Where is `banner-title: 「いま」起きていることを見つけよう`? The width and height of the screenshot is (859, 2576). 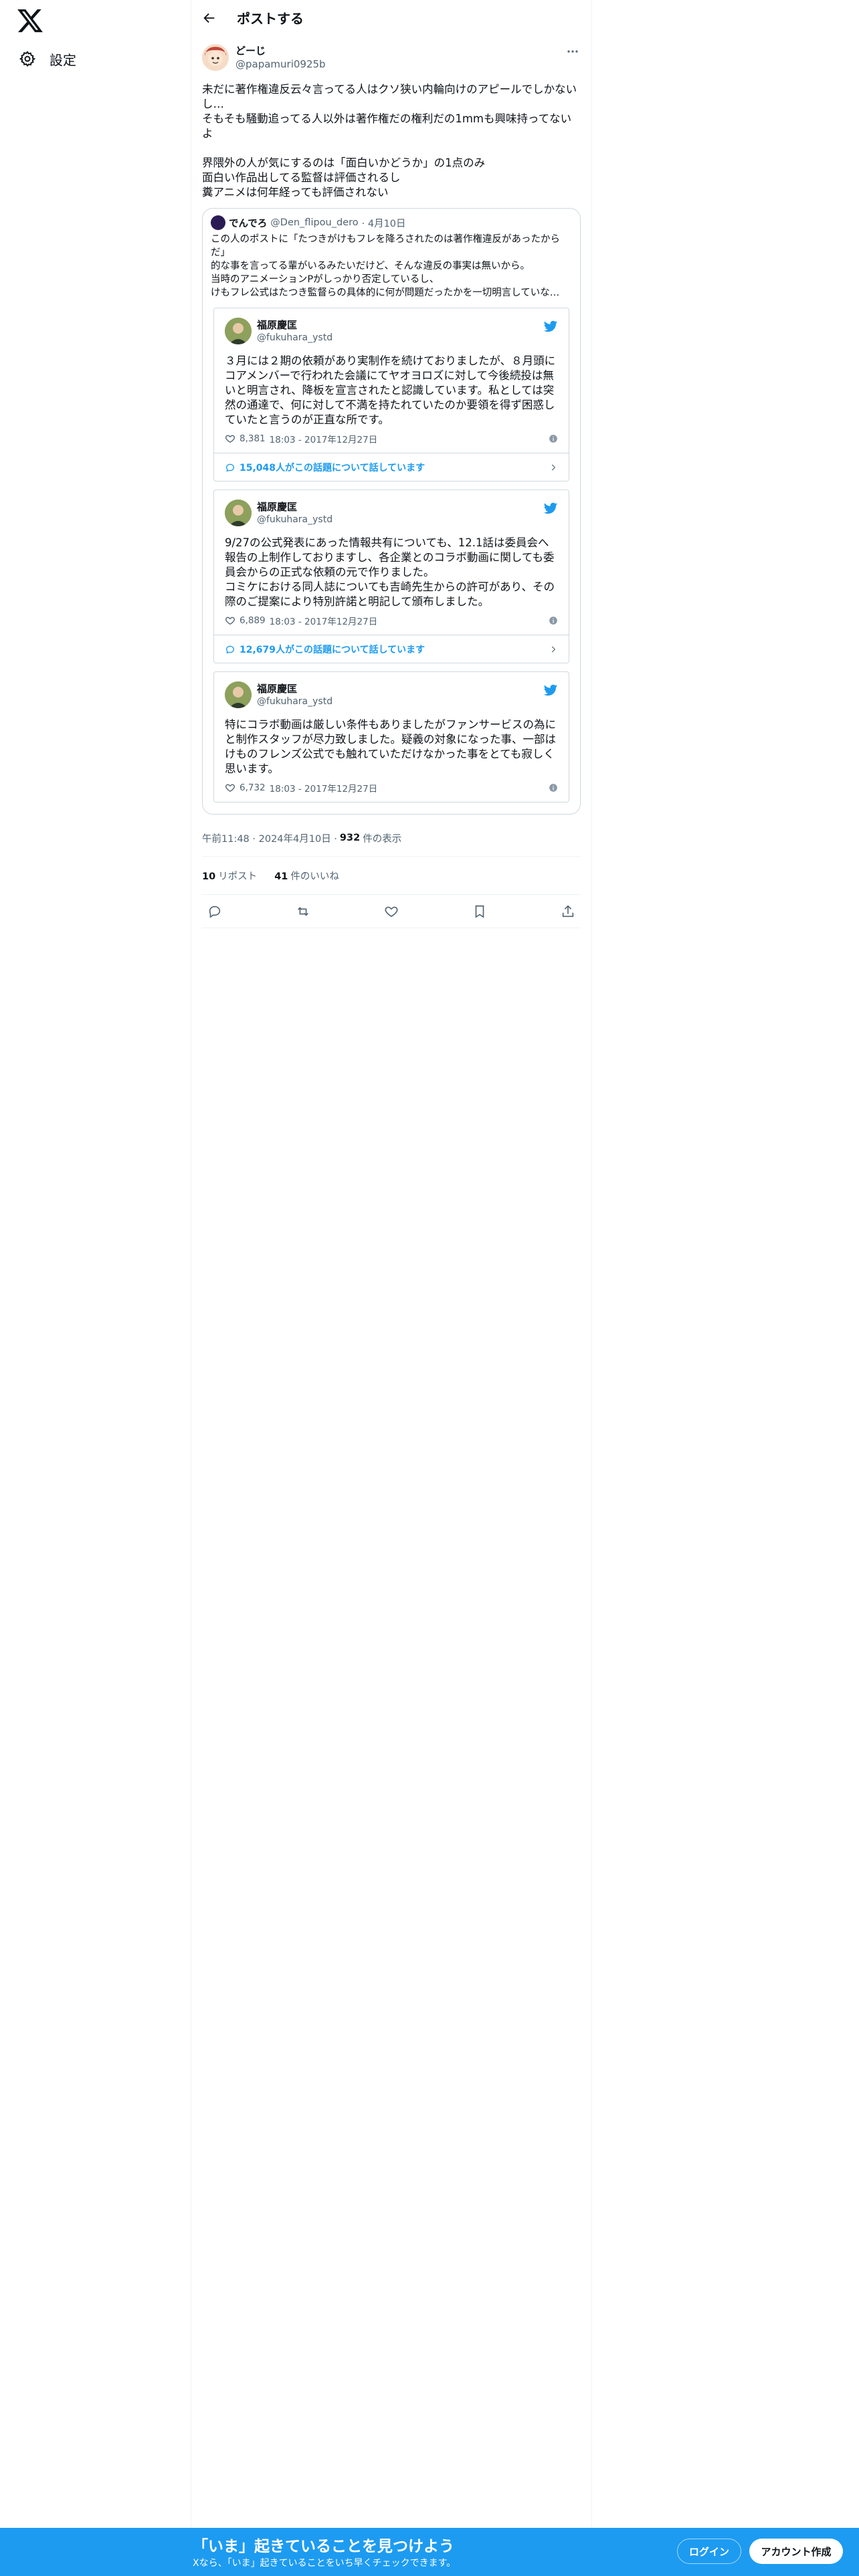
banner-title: 「いま」起きていることを見つけよう is located at coordinates (323, 2547).